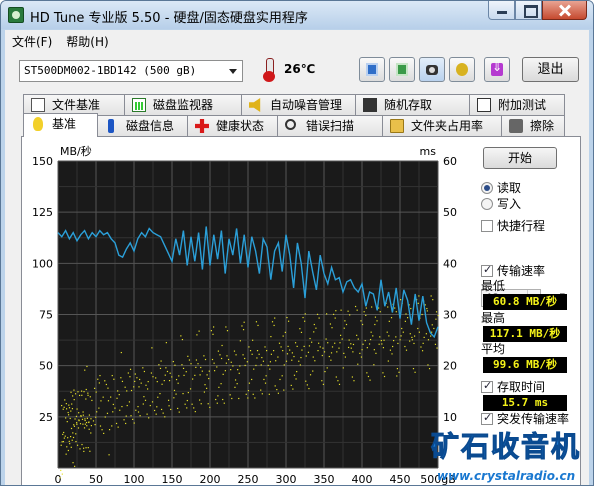  I want to click on start-button: 开始, so click(520, 158).